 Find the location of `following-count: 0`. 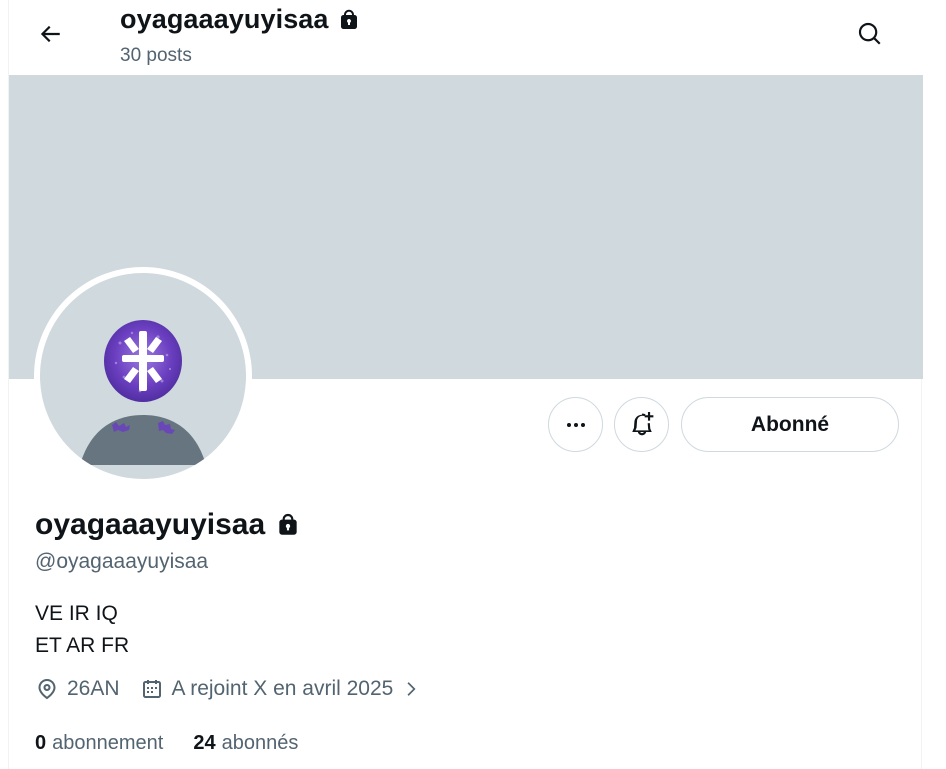

following-count: 0 is located at coordinates (41, 743).